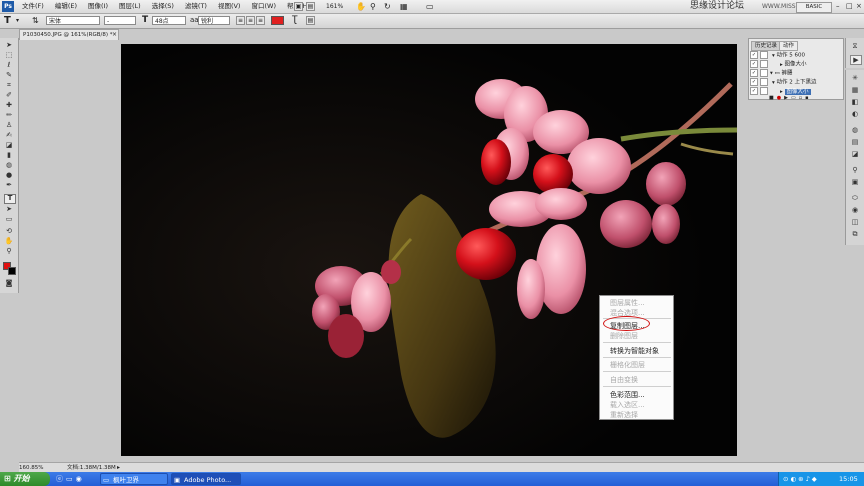 This screenshot has width=864, height=486. What do you see at coordinates (855, 102) in the screenshot?
I see `styles-panel-icon: ◧` at bounding box center [855, 102].